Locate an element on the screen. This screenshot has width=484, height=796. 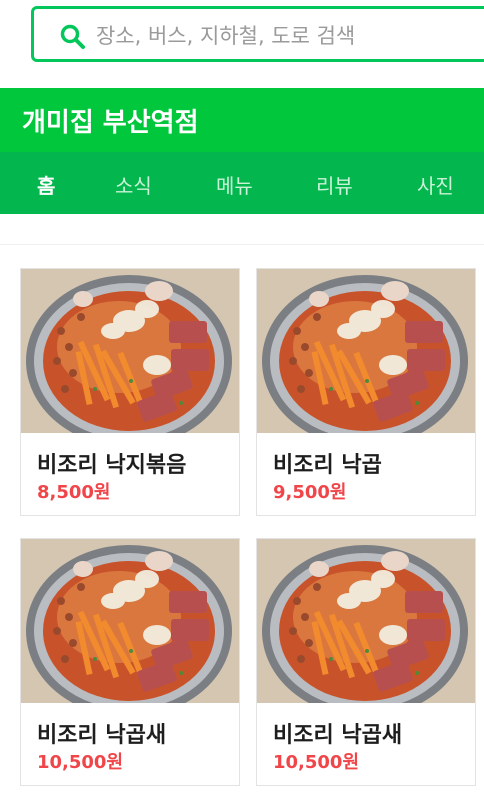
menu-section-header is located at coordinates (242, 229).